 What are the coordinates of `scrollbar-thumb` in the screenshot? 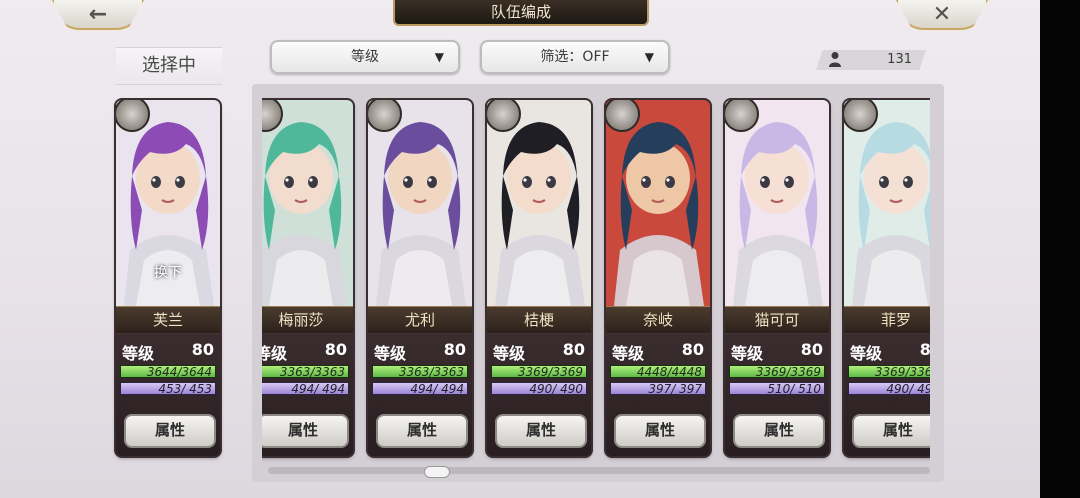 It's located at (437, 472).